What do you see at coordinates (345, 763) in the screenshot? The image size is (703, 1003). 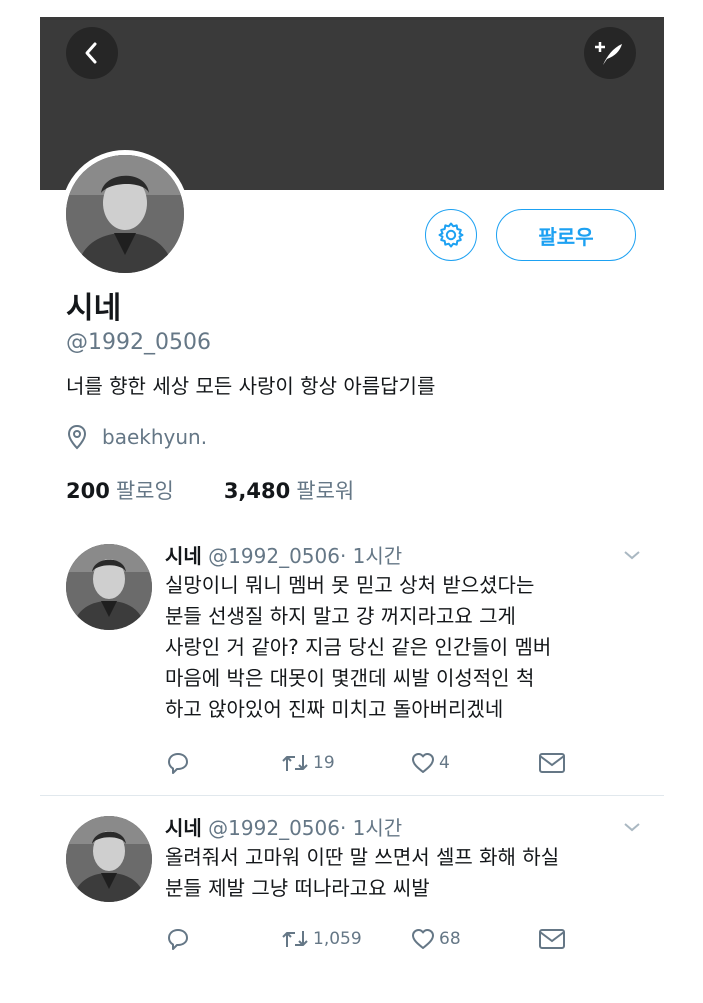 I see `retweet-button: 19` at bounding box center [345, 763].